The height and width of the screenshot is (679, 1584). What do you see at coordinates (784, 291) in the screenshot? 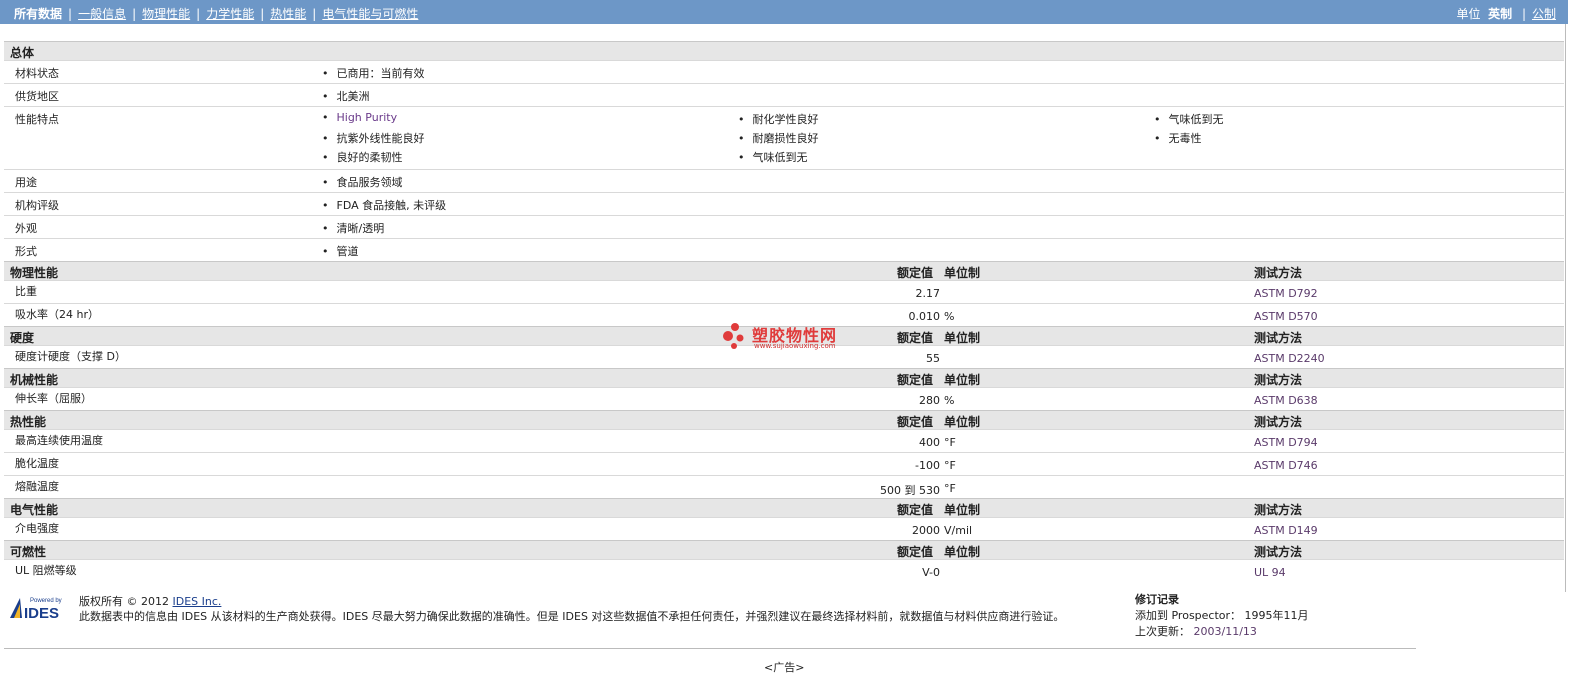
I see `property-row: 比重 2.17 ASTM D792` at bounding box center [784, 291].